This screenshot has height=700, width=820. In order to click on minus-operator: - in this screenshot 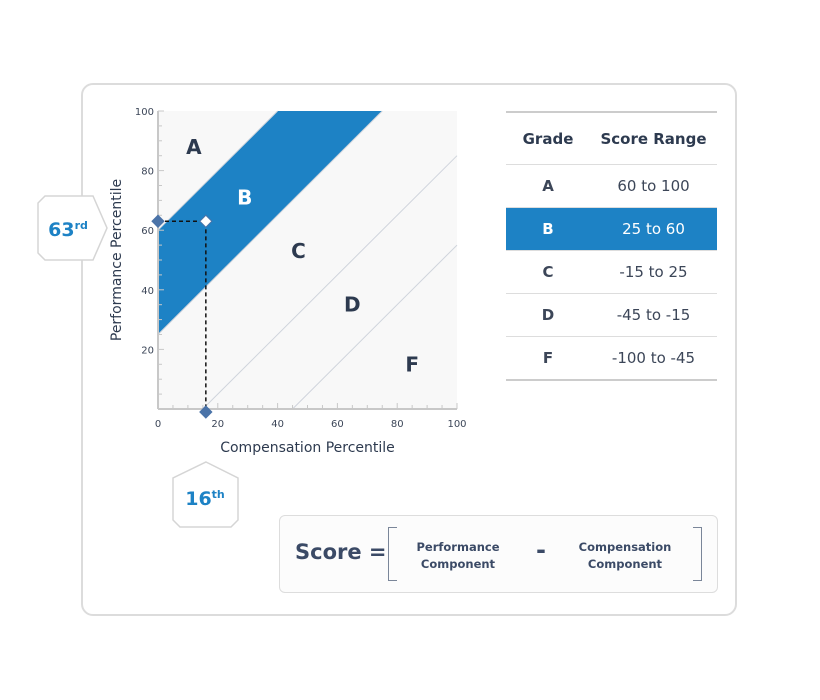, I will do `click(541, 550)`.